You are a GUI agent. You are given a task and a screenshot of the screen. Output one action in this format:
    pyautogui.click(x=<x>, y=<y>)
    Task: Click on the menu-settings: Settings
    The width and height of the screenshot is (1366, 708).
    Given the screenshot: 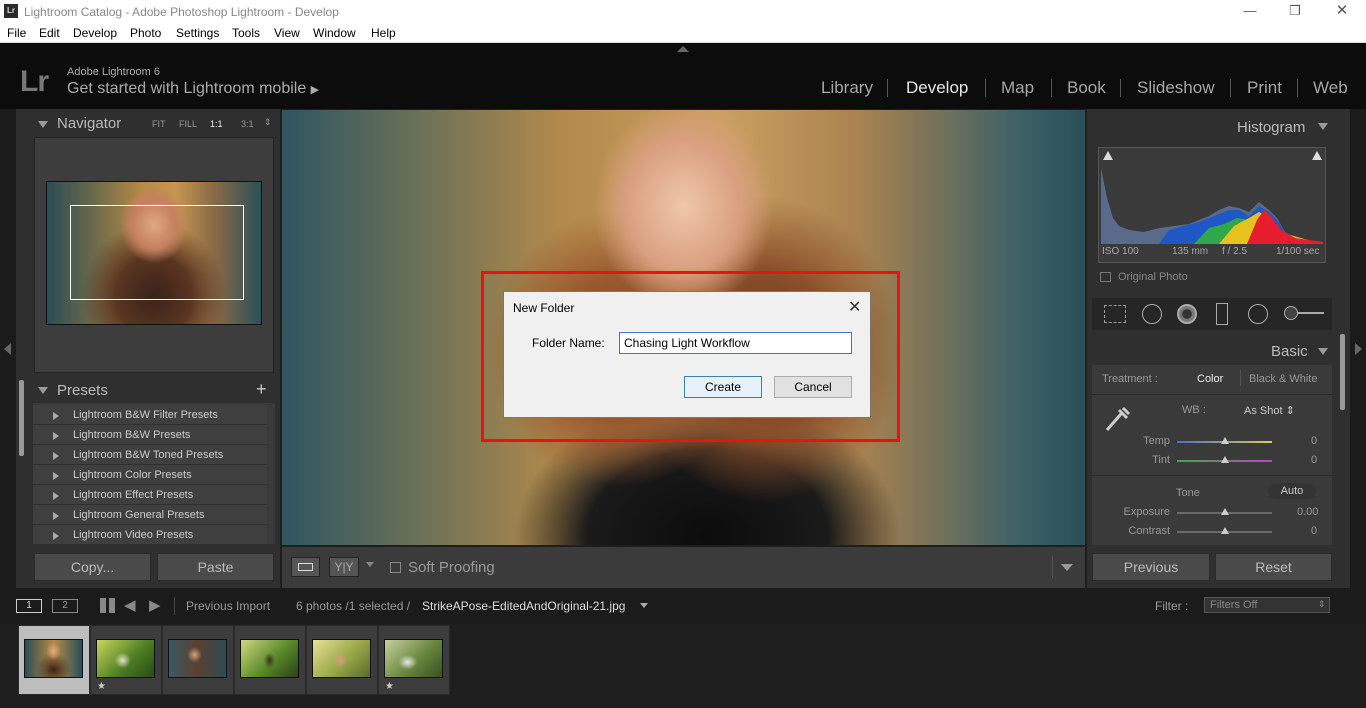 What is the action you would take?
    pyautogui.click(x=197, y=33)
    